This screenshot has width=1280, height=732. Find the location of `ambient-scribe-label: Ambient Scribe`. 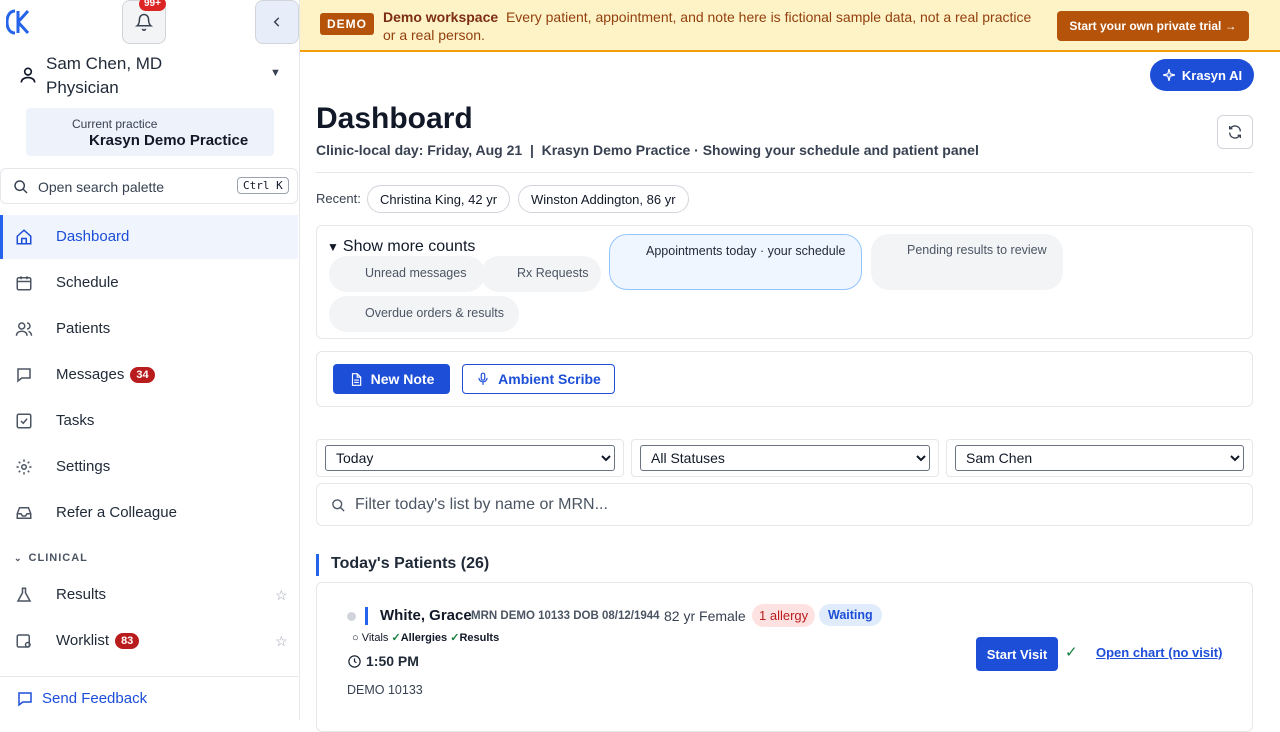

ambient-scribe-label: Ambient Scribe is located at coordinates (549, 379).